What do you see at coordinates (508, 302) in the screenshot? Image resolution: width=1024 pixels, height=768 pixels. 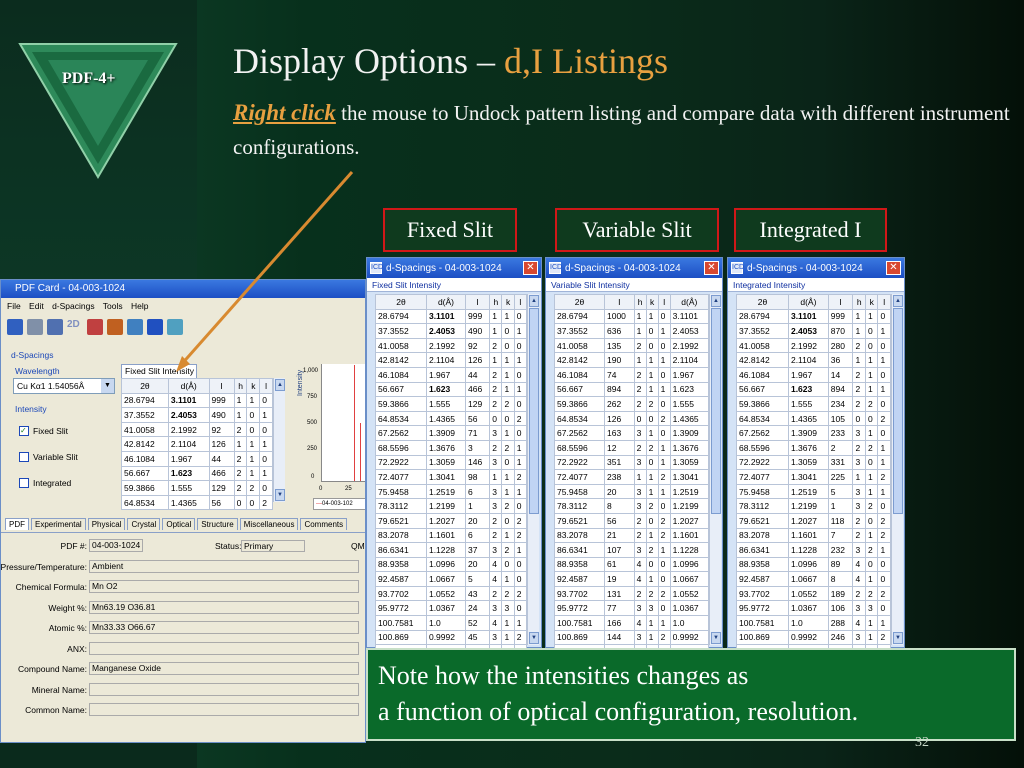 I see `column-header: k` at bounding box center [508, 302].